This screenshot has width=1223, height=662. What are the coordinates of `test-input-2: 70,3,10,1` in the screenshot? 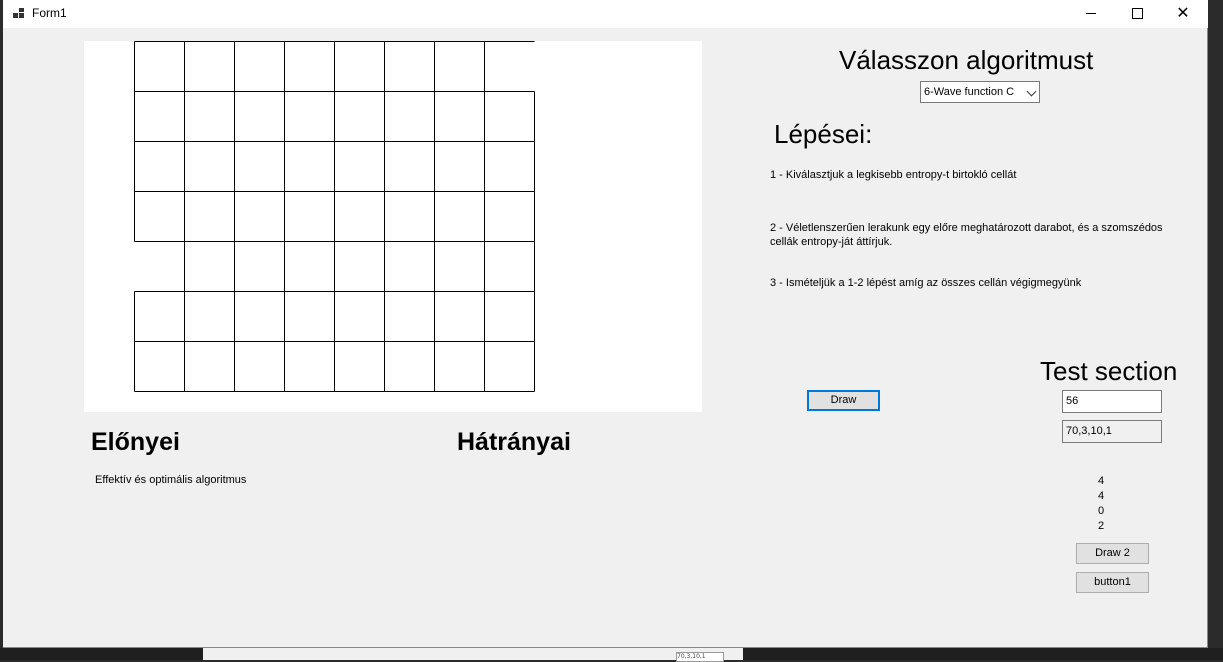 It's located at (1112, 431).